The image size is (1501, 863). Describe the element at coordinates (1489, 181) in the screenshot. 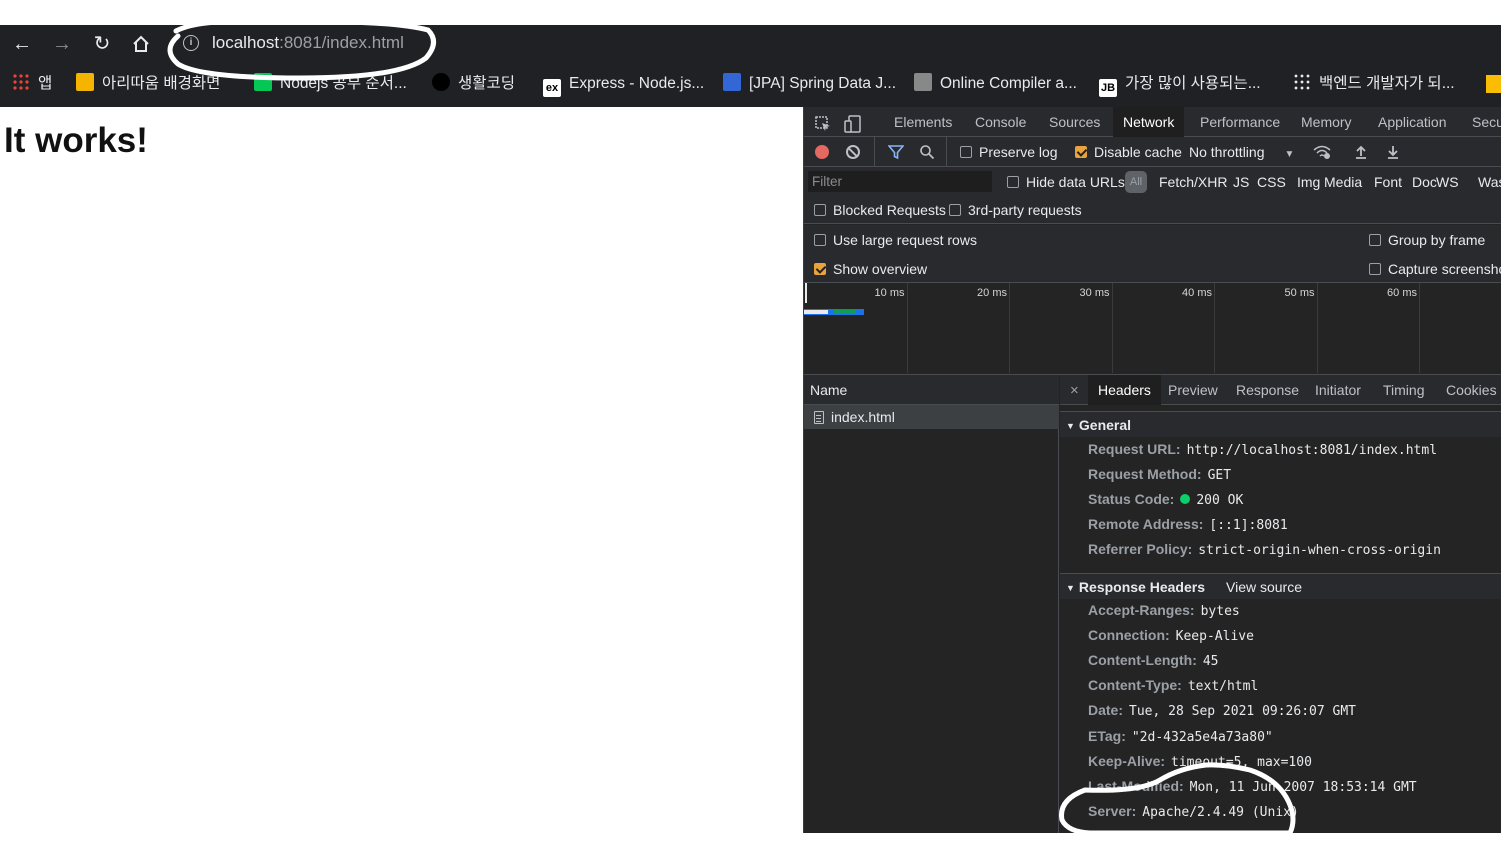

I see `filter-type-button: Was` at that location.